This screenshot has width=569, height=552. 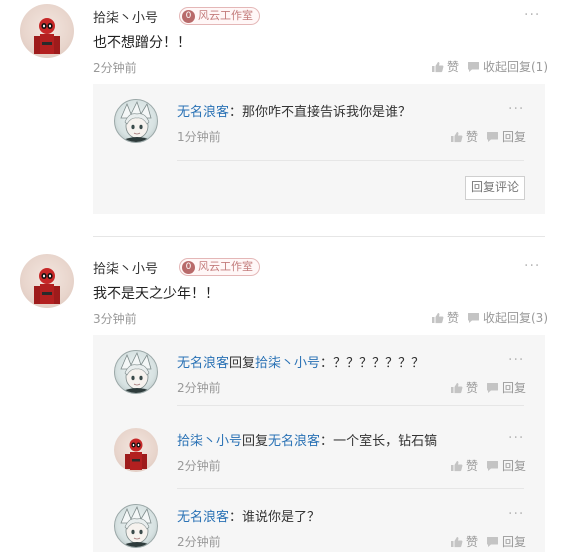 I want to click on comment-time: 3分钟前, so click(x=115, y=319).